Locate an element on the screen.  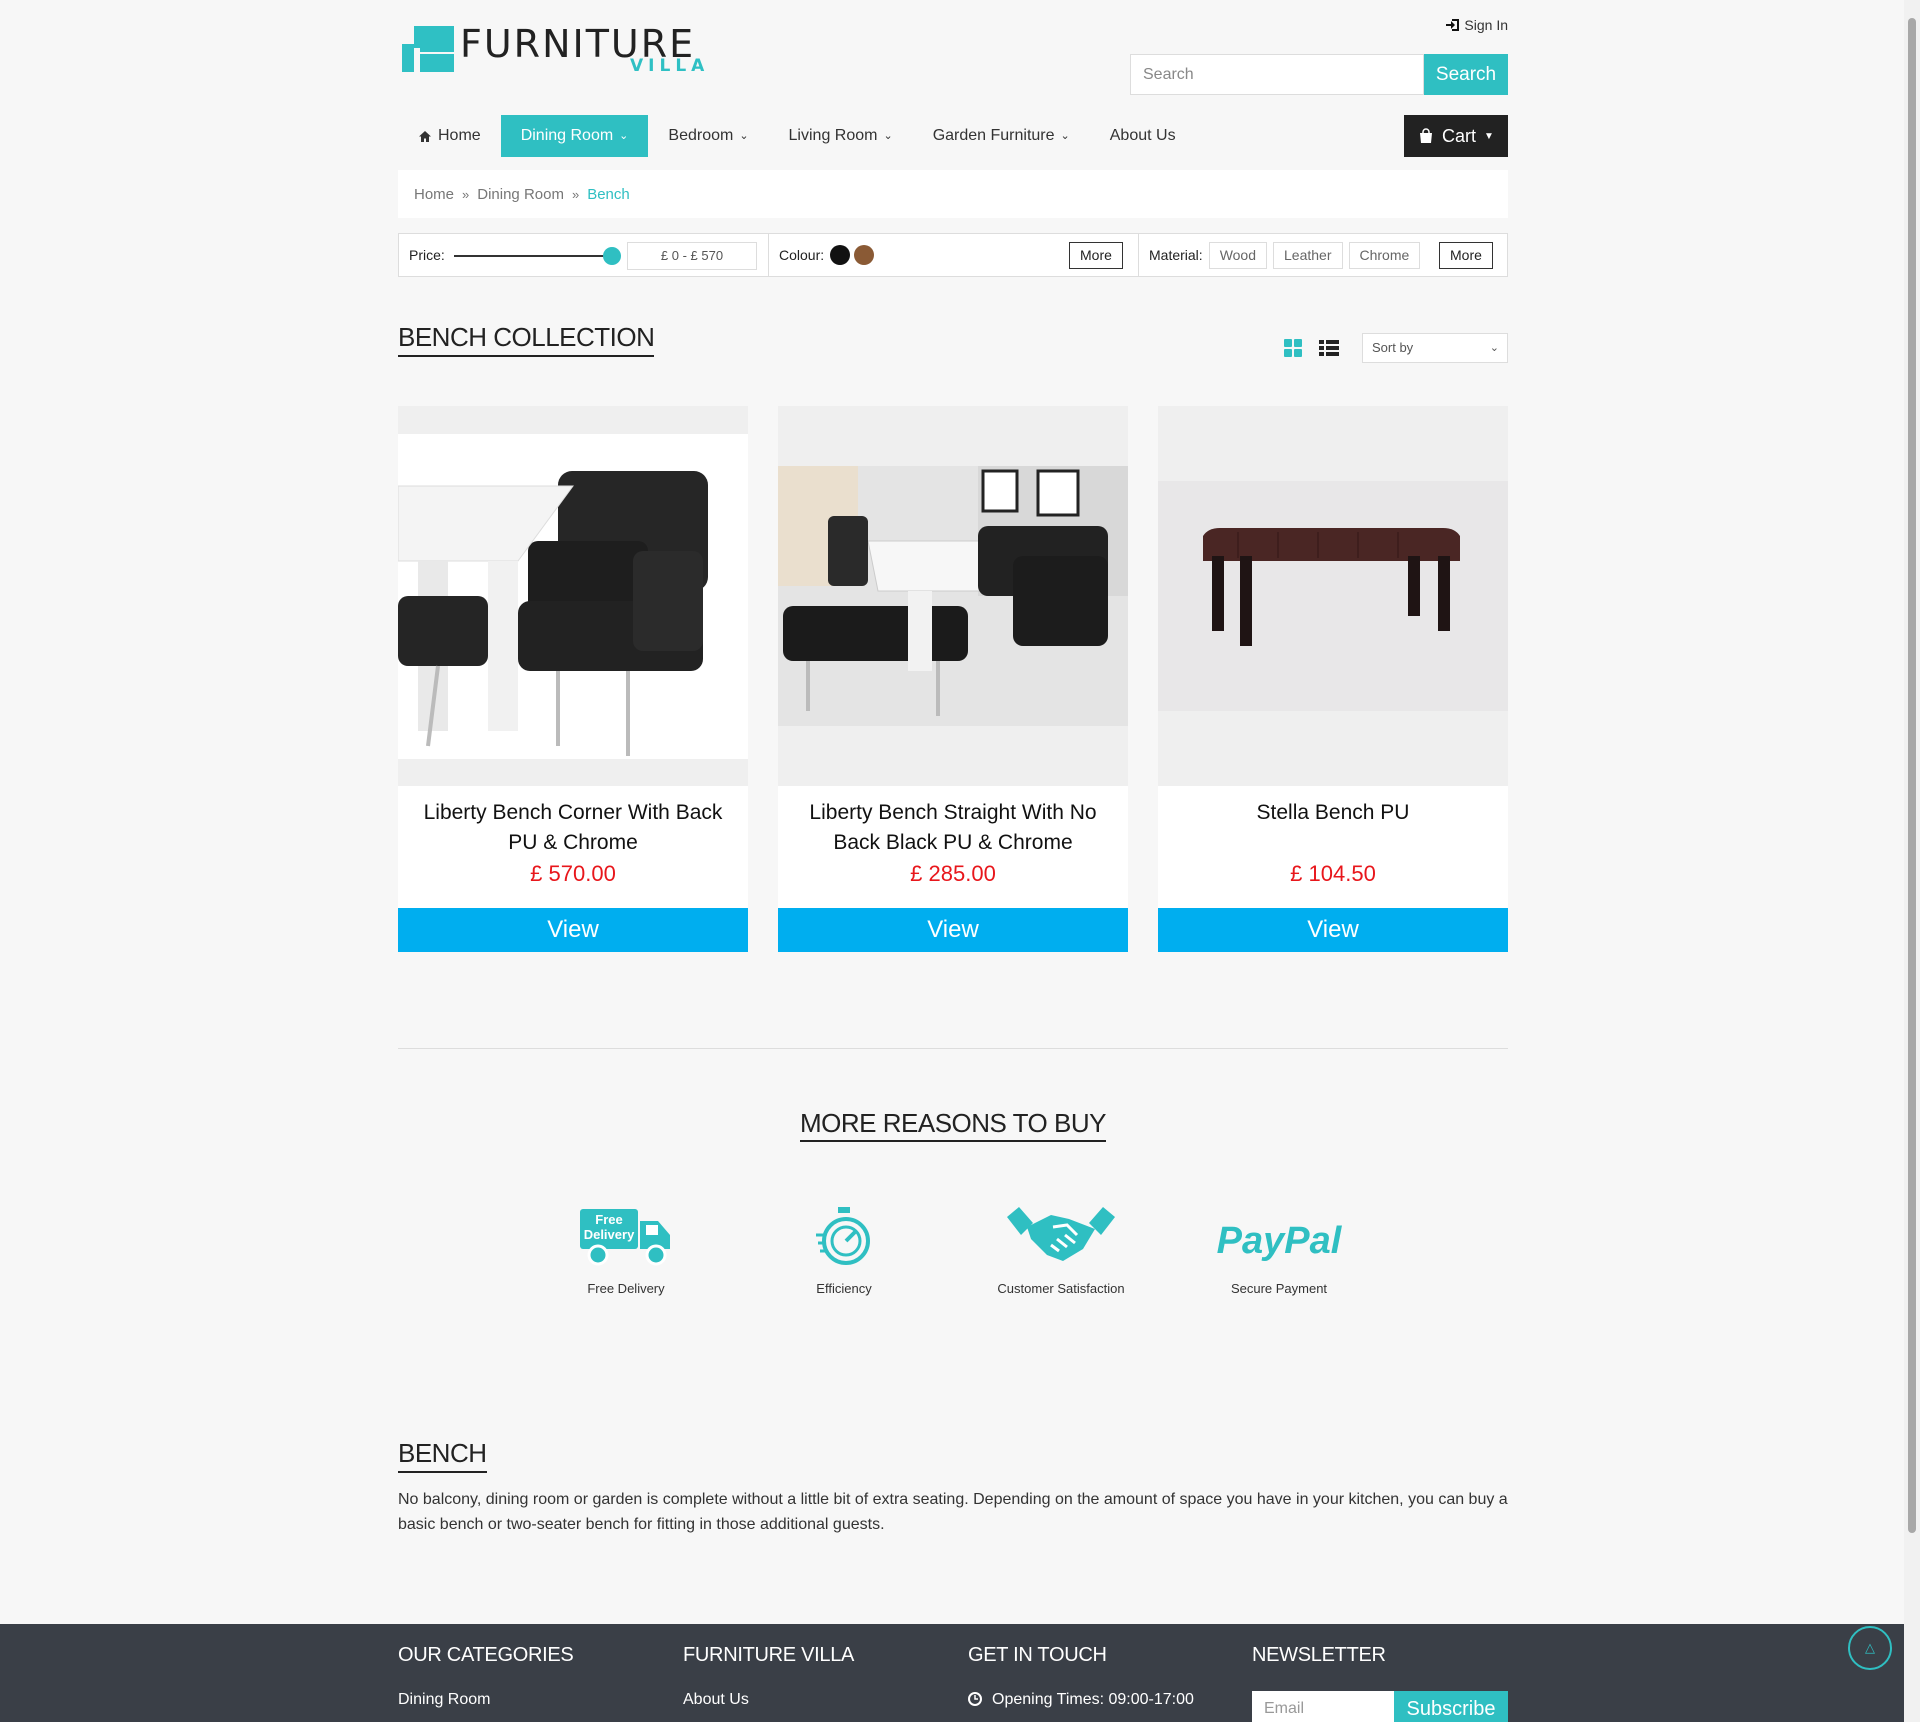
product-price: £ 570.00 is located at coordinates (573, 873).